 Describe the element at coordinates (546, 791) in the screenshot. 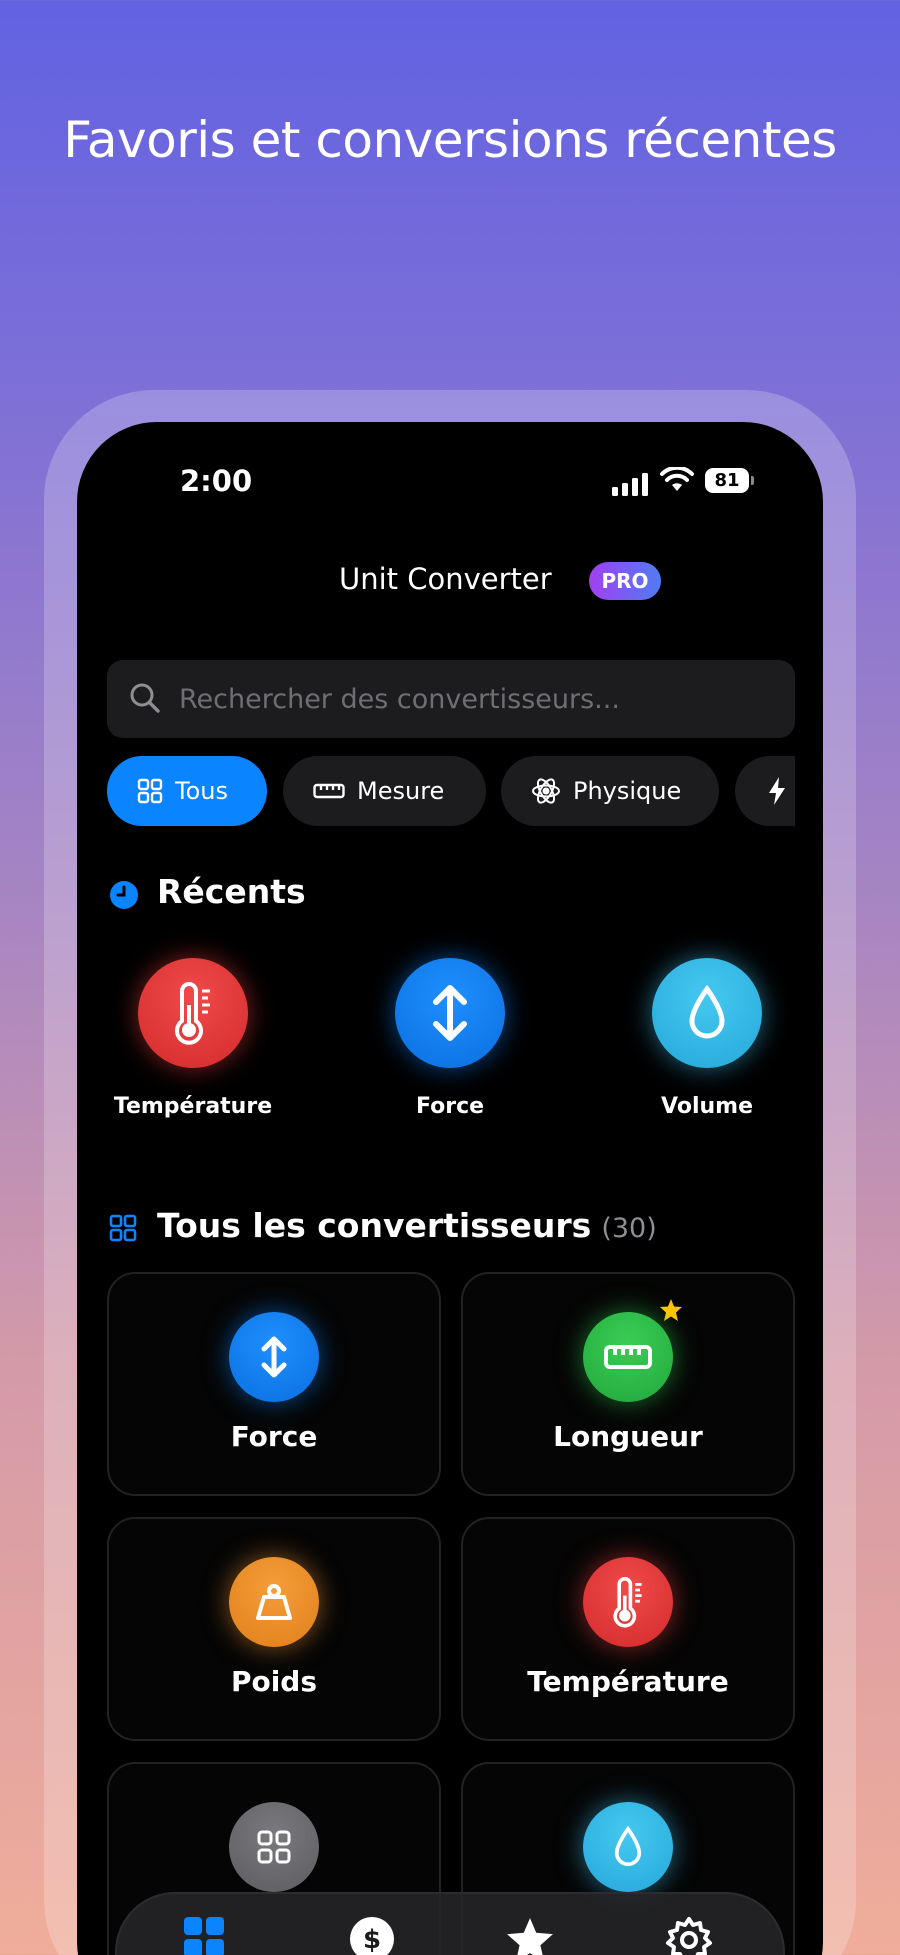

I see `atom-icon` at that location.